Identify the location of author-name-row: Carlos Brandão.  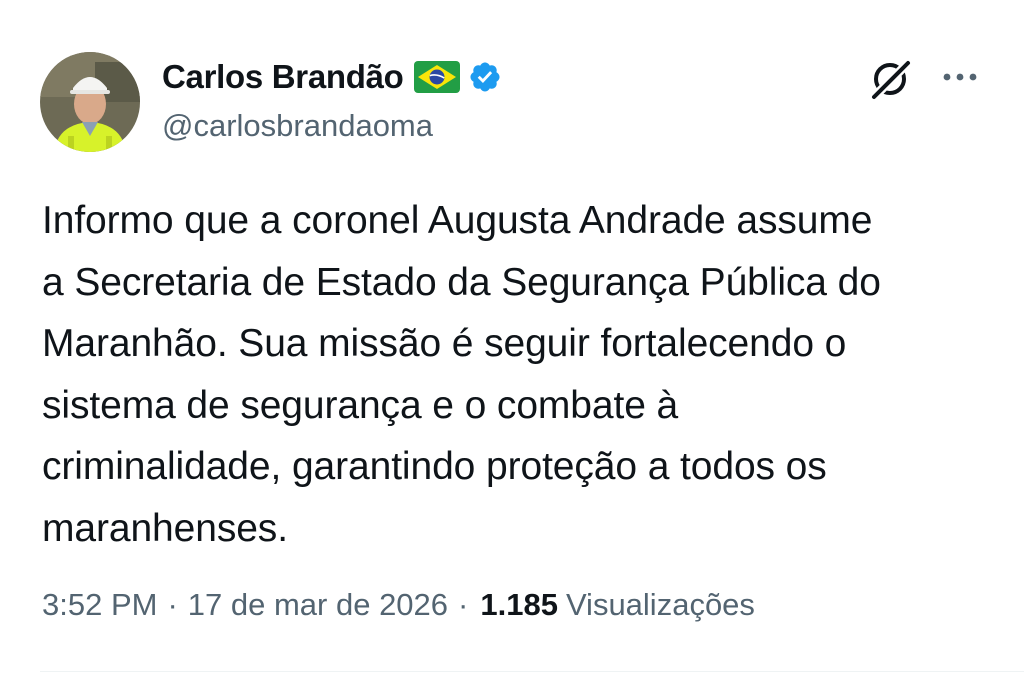
(332, 77).